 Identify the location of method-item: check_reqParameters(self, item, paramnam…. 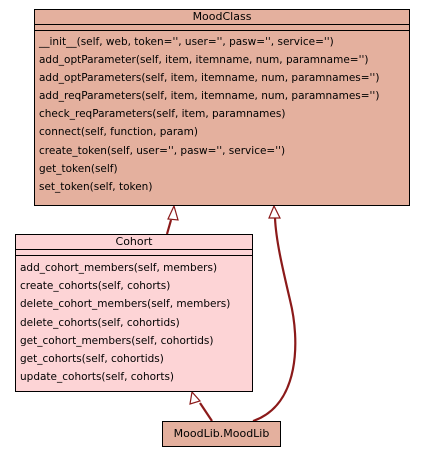
(162, 114).